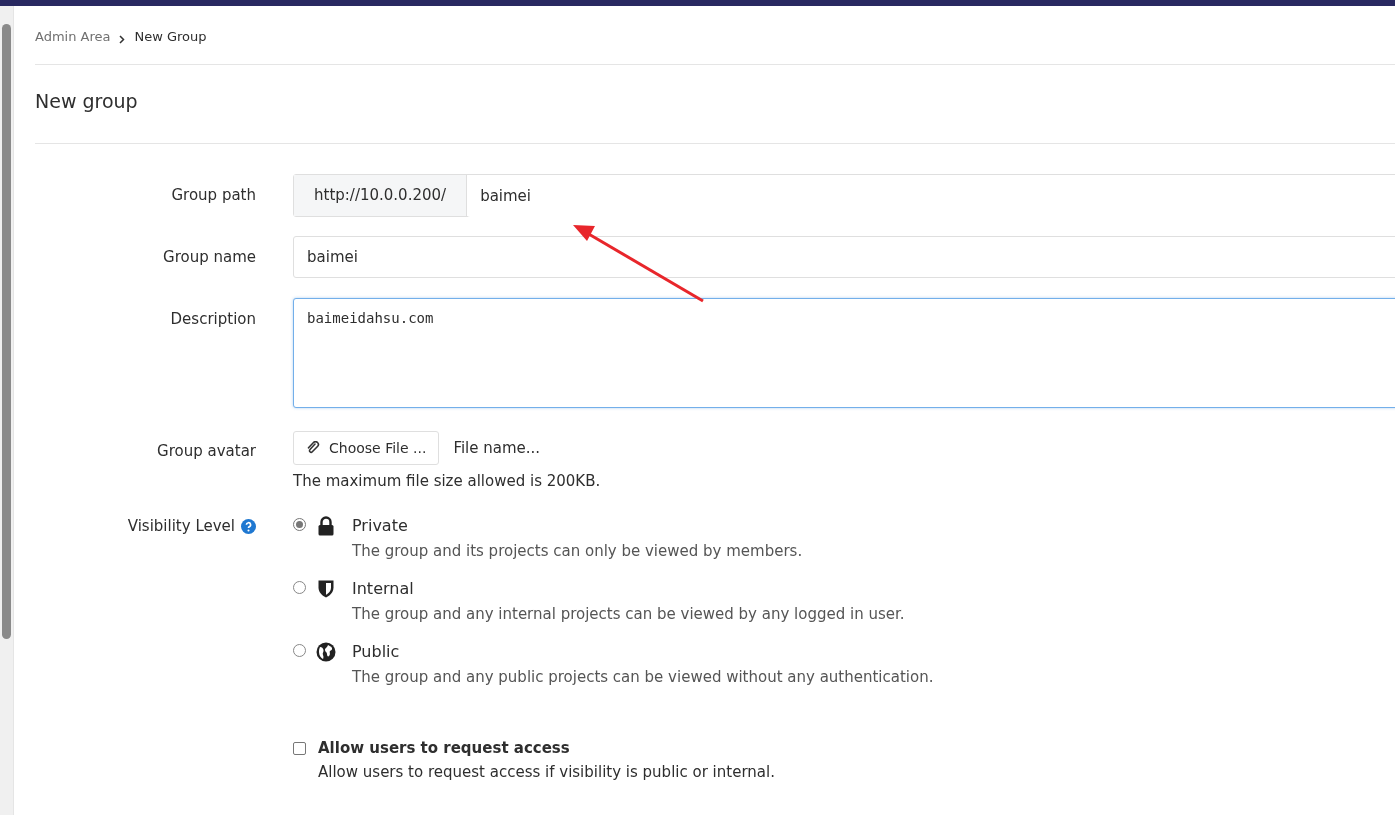 Image resolution: width=1395 pixels, height=815 pixels. Describe the element at coordinates (326, 526) in the screenshot. I see `lock-icon` at that location.